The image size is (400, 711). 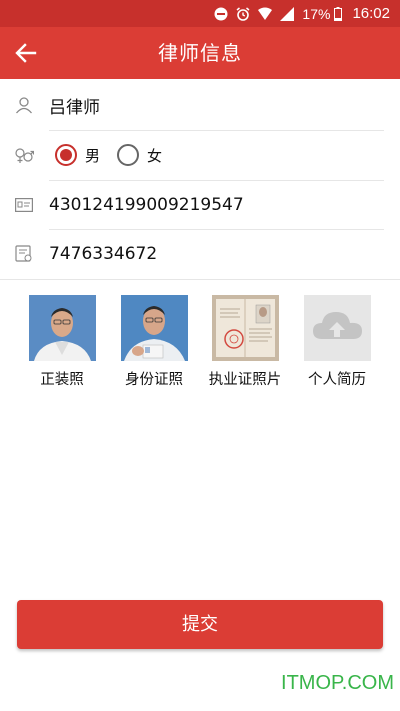 What do you see at coordinates (62, 328) in the screenshot?
I see `formal-photo-image` at bounding box center [62, 328].